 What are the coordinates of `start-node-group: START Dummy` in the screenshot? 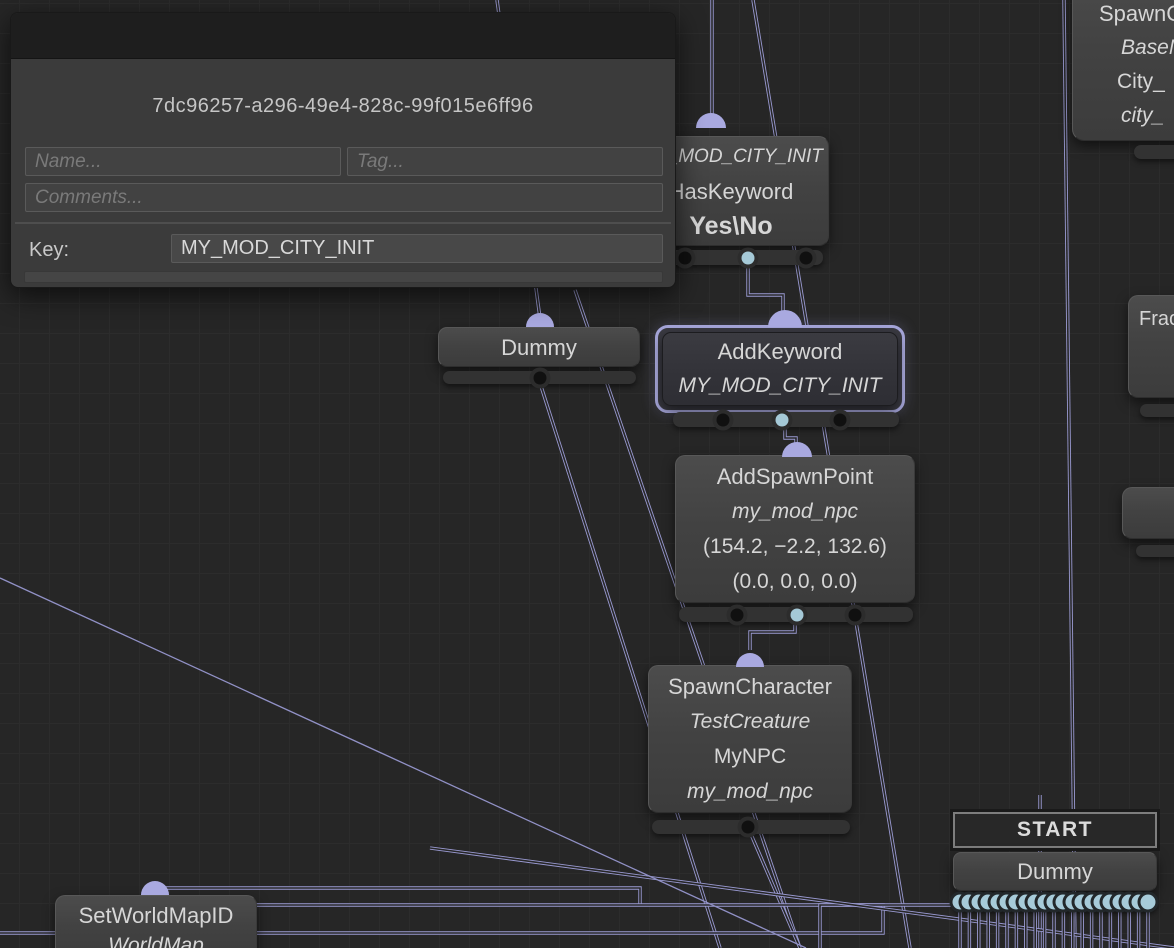 It's located at (1054, 862).